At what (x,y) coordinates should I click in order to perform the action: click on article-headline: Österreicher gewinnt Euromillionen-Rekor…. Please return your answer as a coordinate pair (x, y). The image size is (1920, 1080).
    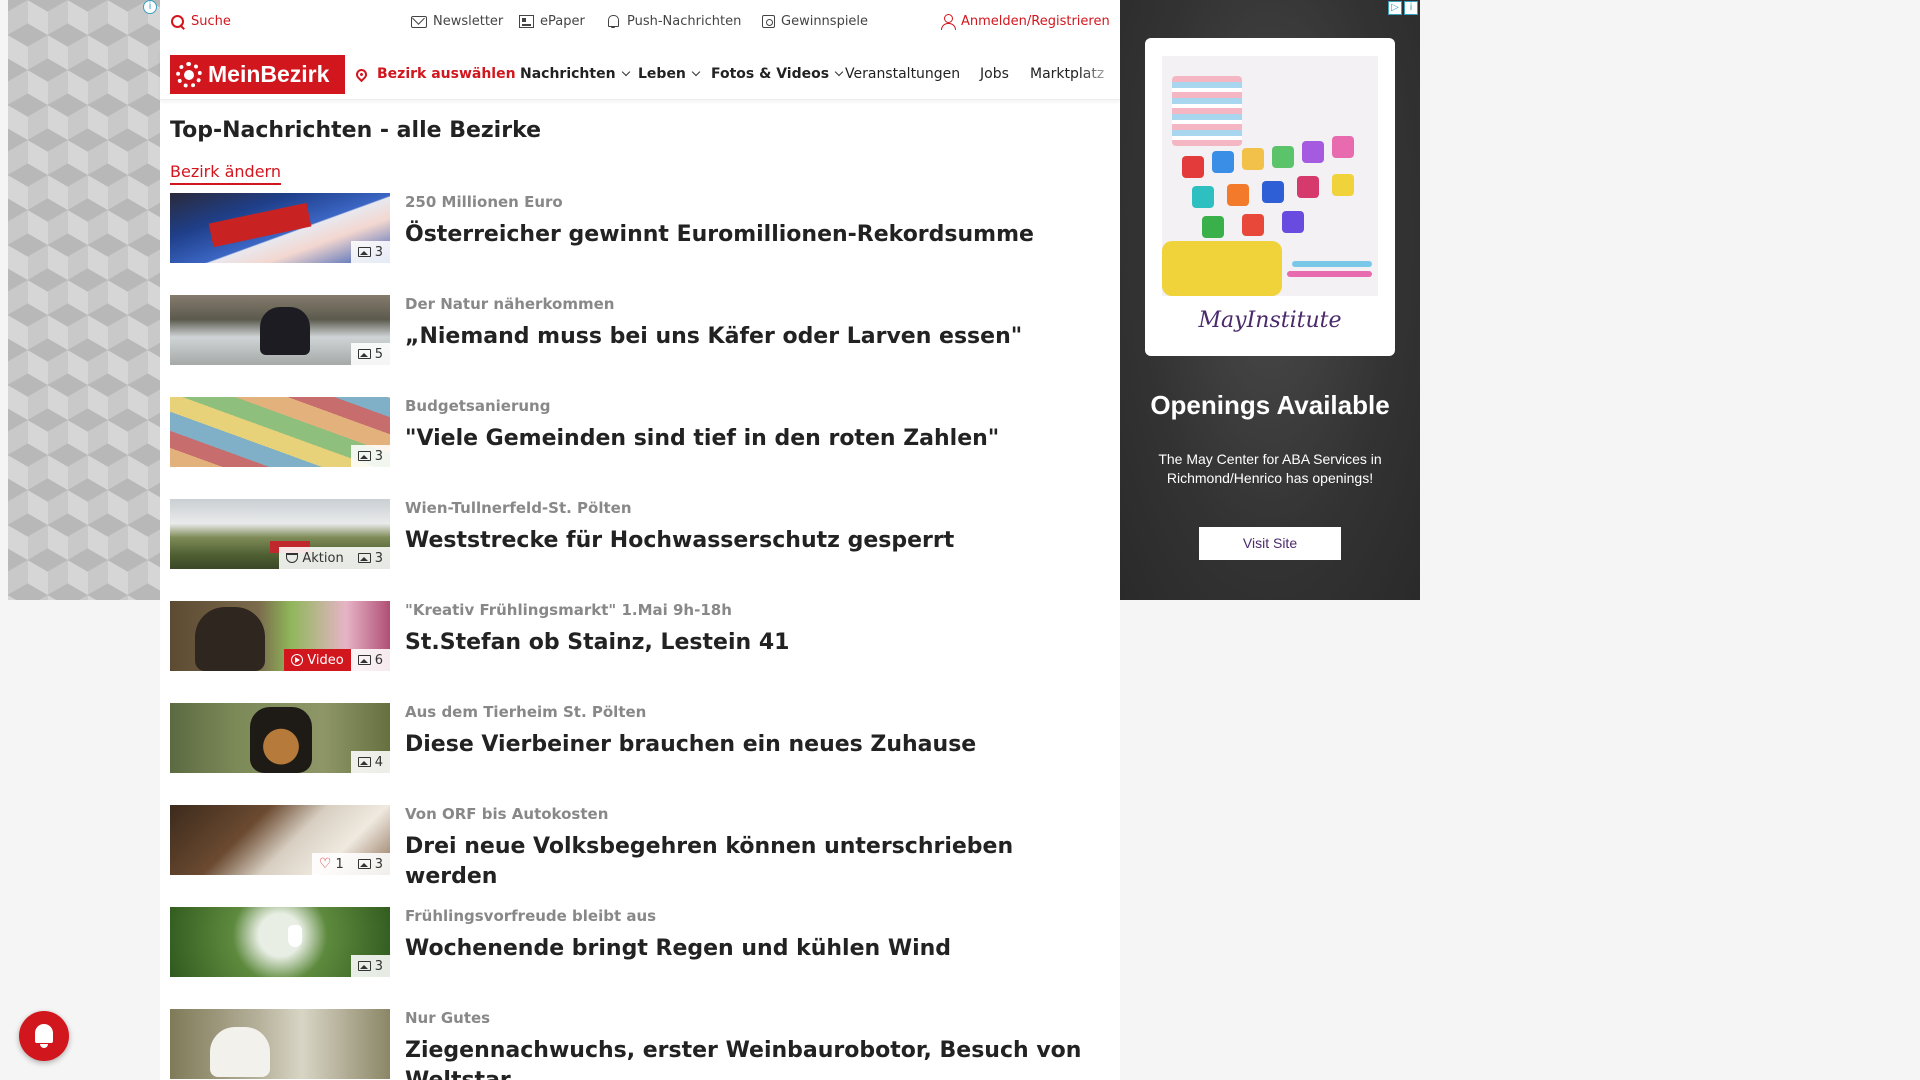
    Looking at the image, I should click on (755, 235).